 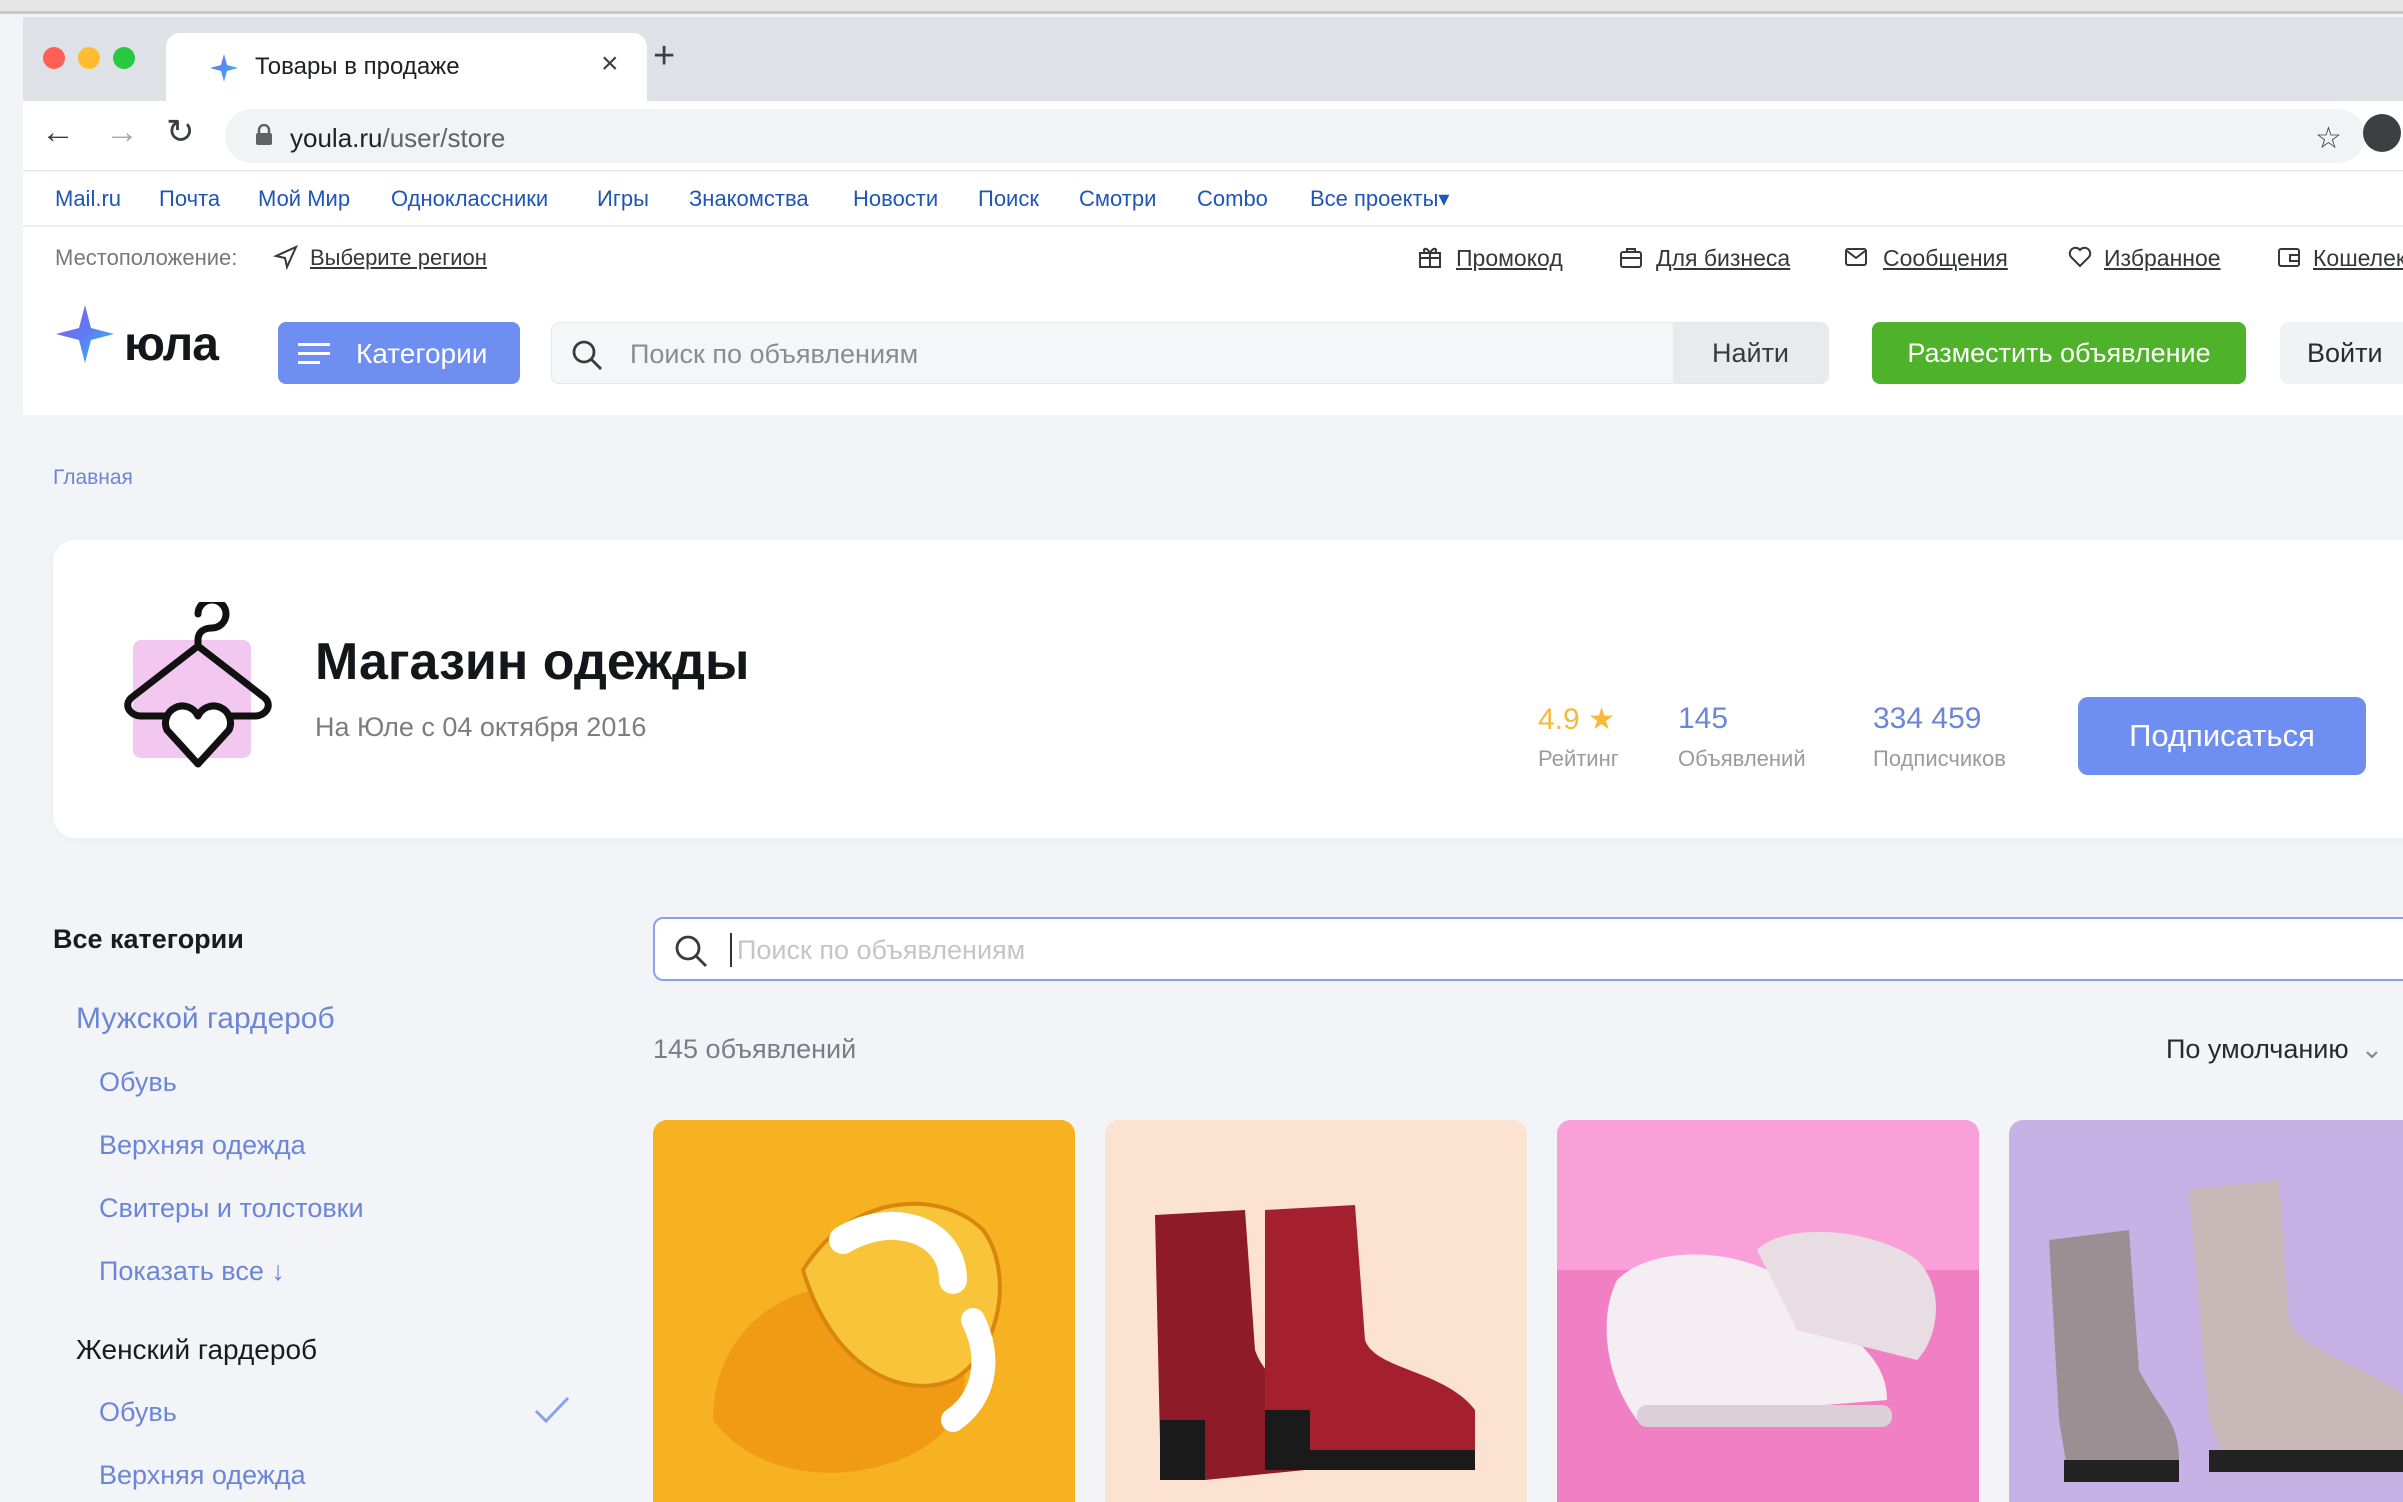 What do you see at coordinates (205, 1019) in the screenshot?
I see `category-men: Мужской гардероб` at bounding box center [205, 1019].